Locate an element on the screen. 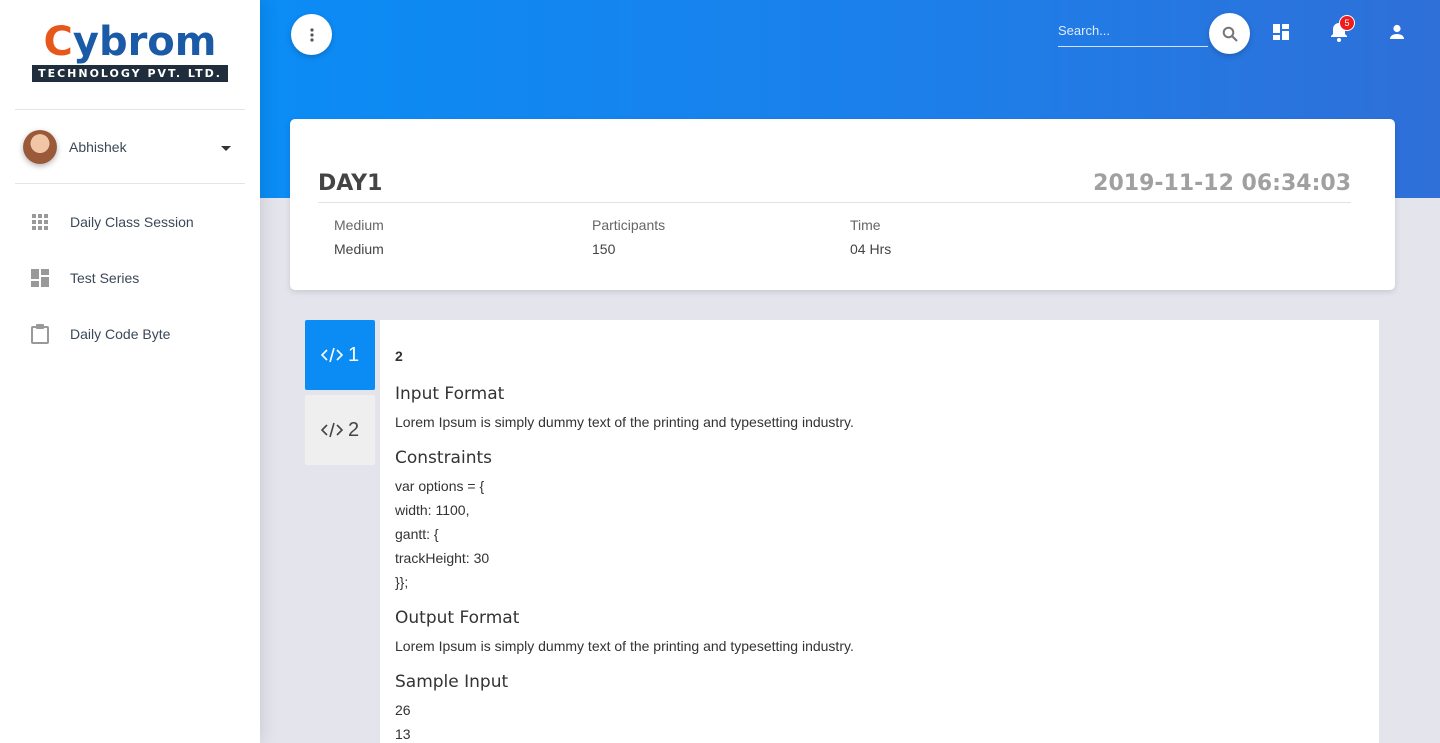  page-title: DAY1 is located at coordinates (350, 183).